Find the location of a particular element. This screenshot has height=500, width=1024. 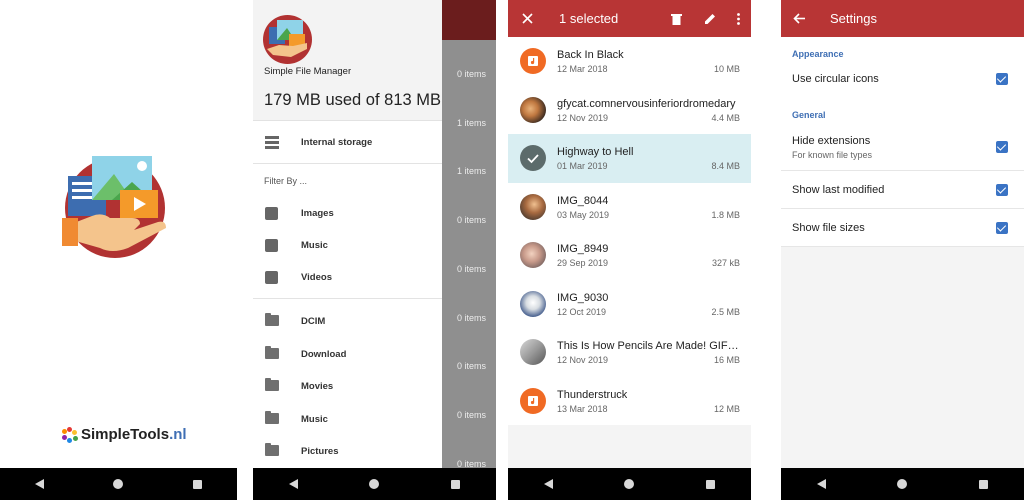

video-library-icon is located at coordinates (272, 277).